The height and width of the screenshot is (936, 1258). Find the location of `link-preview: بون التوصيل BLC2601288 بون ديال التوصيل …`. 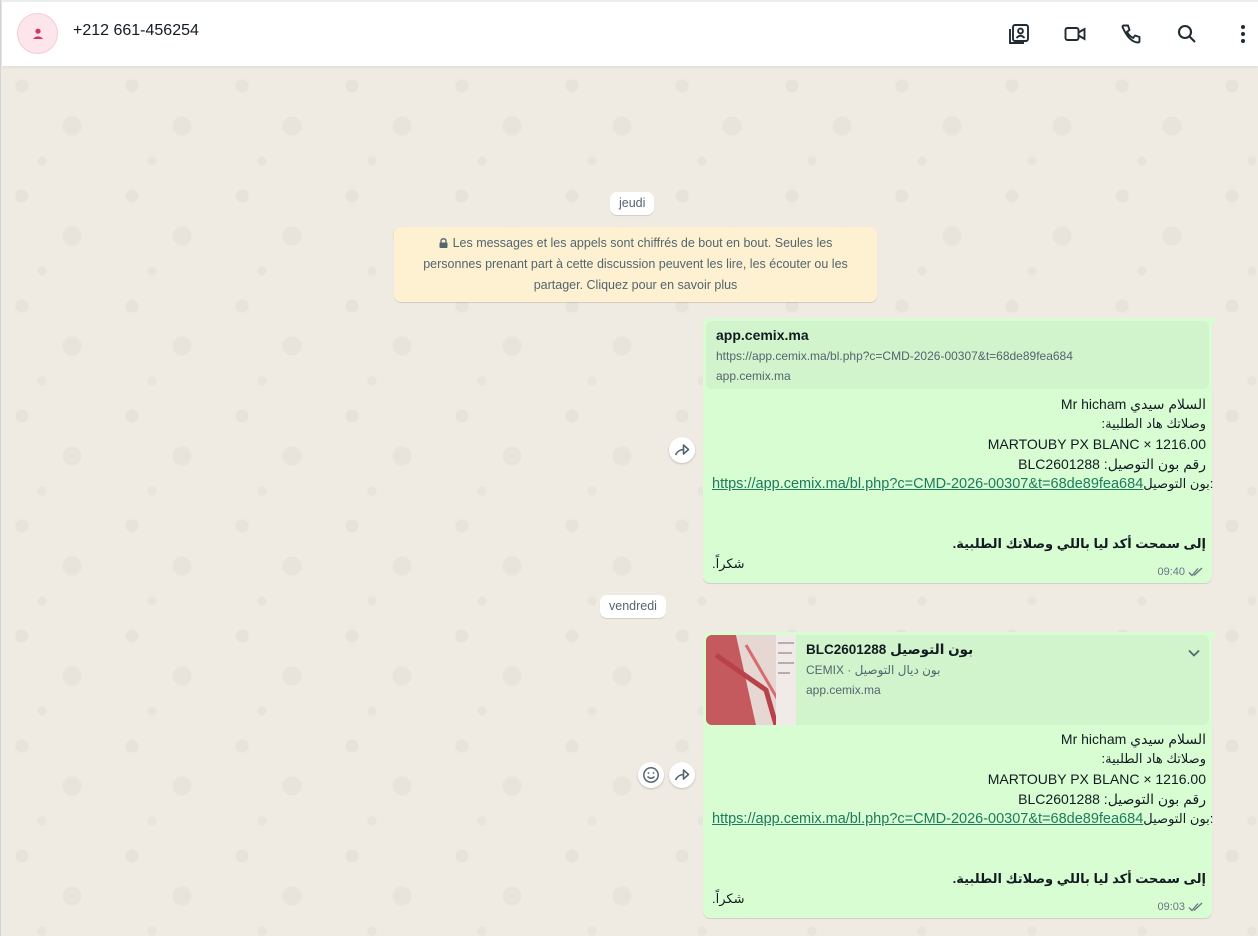

link-preview: بون التوصيل BLC2601288 بون ديال التوصيل … is located at coordinates (957, 680).